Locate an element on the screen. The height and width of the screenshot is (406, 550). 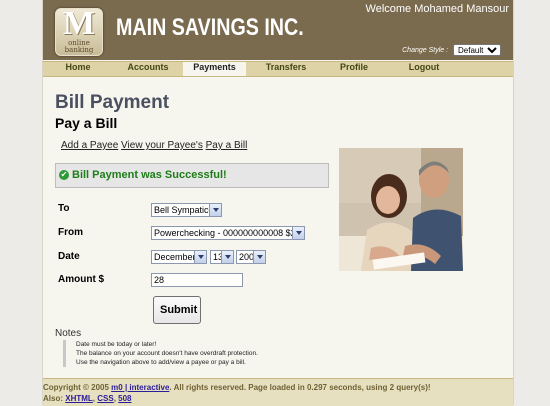
m0-interactive-link: m0 | interactive is located at coordinates (140, 387).